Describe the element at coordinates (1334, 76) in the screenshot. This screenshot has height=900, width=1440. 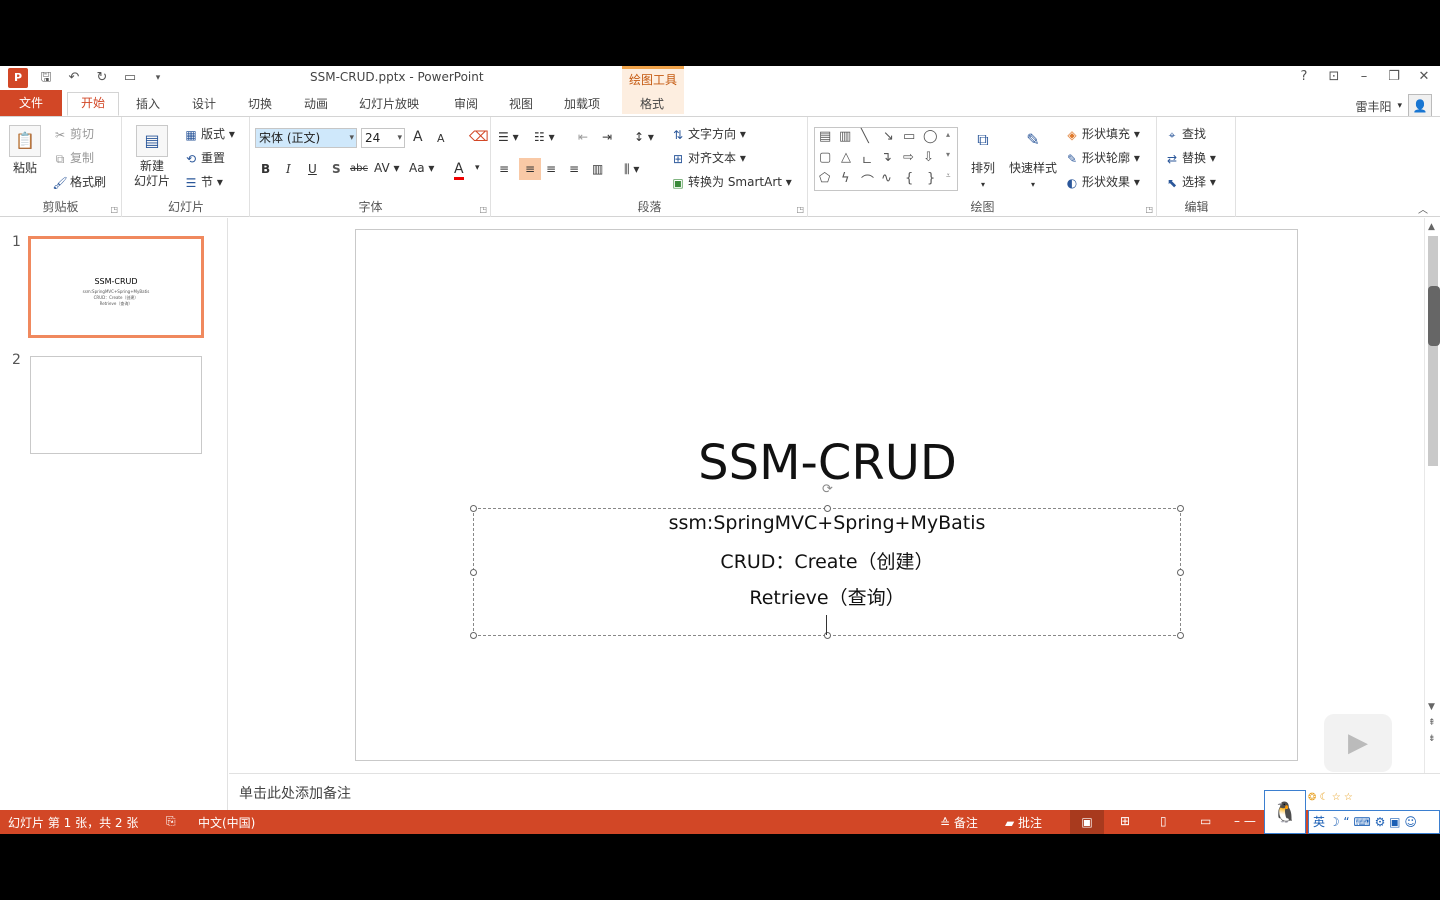
I see `ribbon-display-icon: ⊡` at that location.